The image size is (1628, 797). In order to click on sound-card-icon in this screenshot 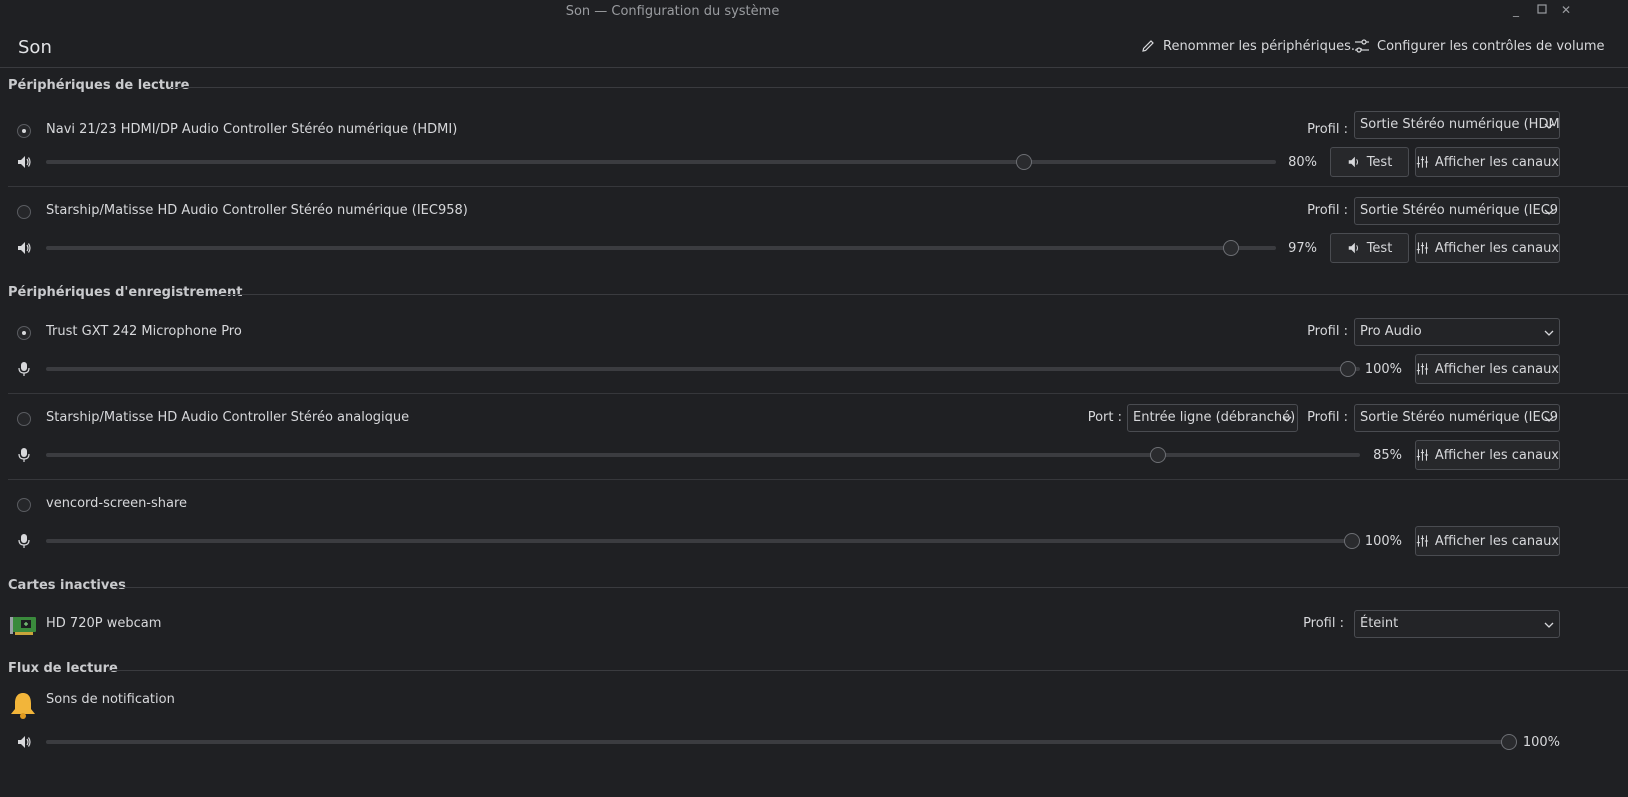, I will do `click(23, 626)`.